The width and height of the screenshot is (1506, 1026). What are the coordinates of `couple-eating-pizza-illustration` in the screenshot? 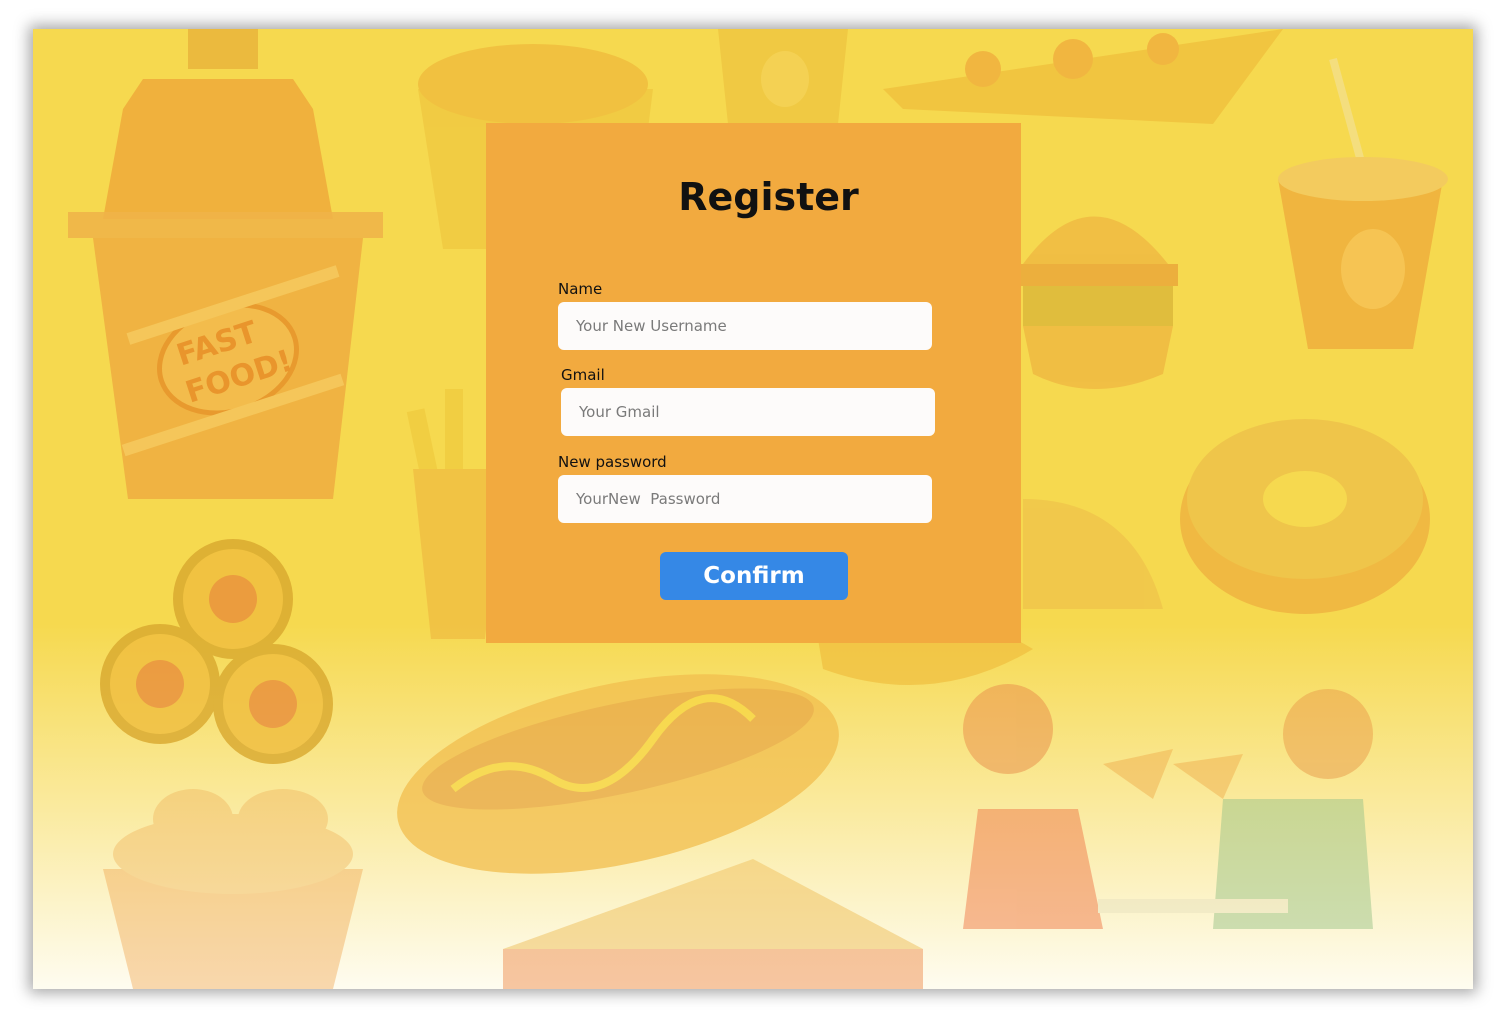 It's located at (1168, 806).